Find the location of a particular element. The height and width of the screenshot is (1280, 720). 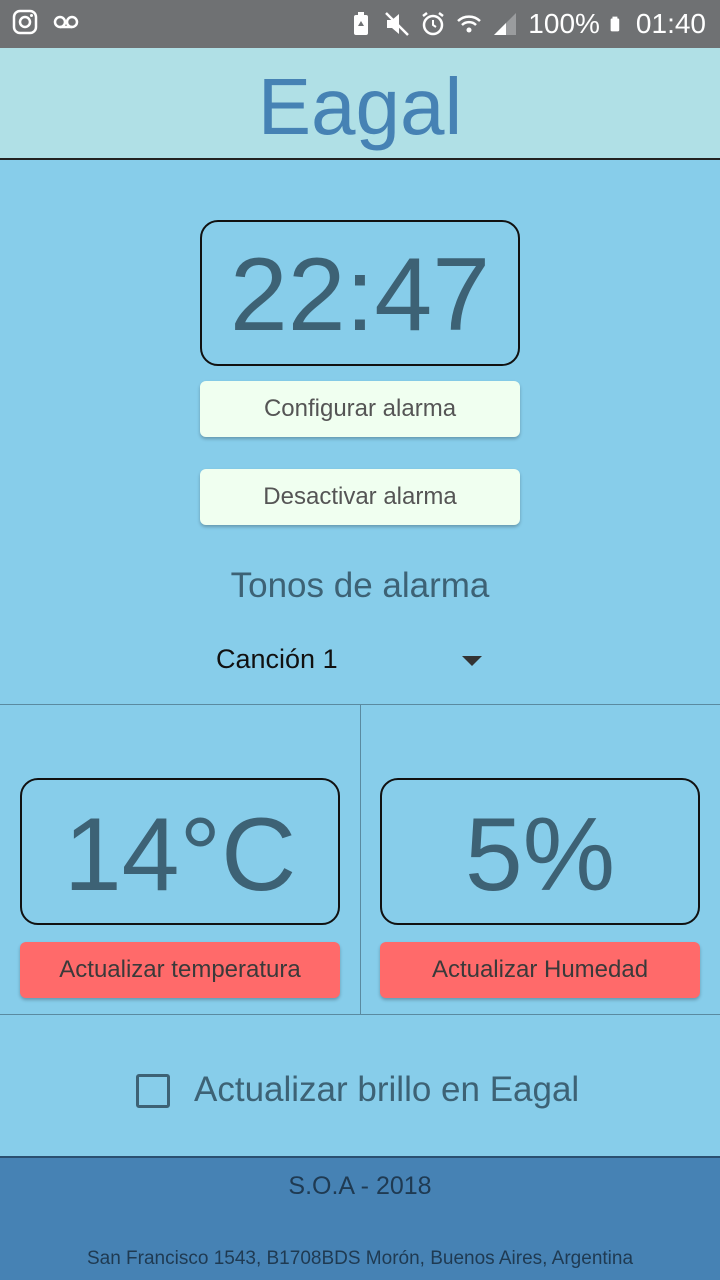

grid-divider-middle is located at coordinates (360, 859).